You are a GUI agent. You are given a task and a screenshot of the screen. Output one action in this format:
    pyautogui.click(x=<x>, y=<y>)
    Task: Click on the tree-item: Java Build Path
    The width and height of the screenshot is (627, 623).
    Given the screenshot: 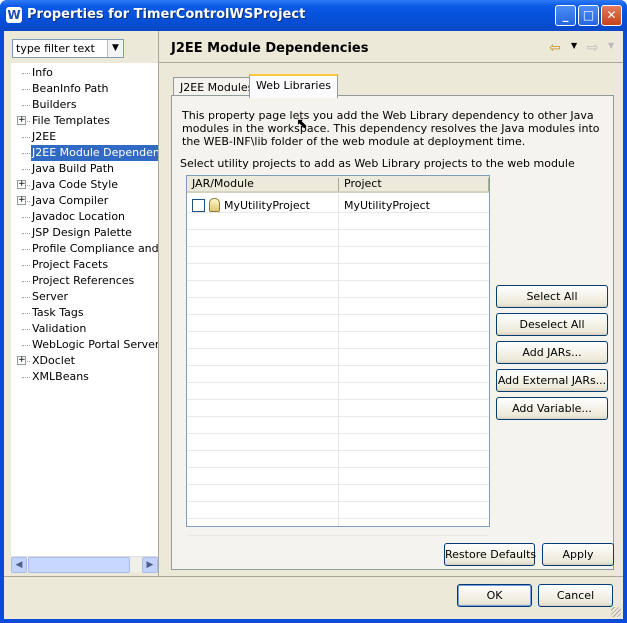 What is the action you would take?
    pyautogui.click(x=73, y=169)
    